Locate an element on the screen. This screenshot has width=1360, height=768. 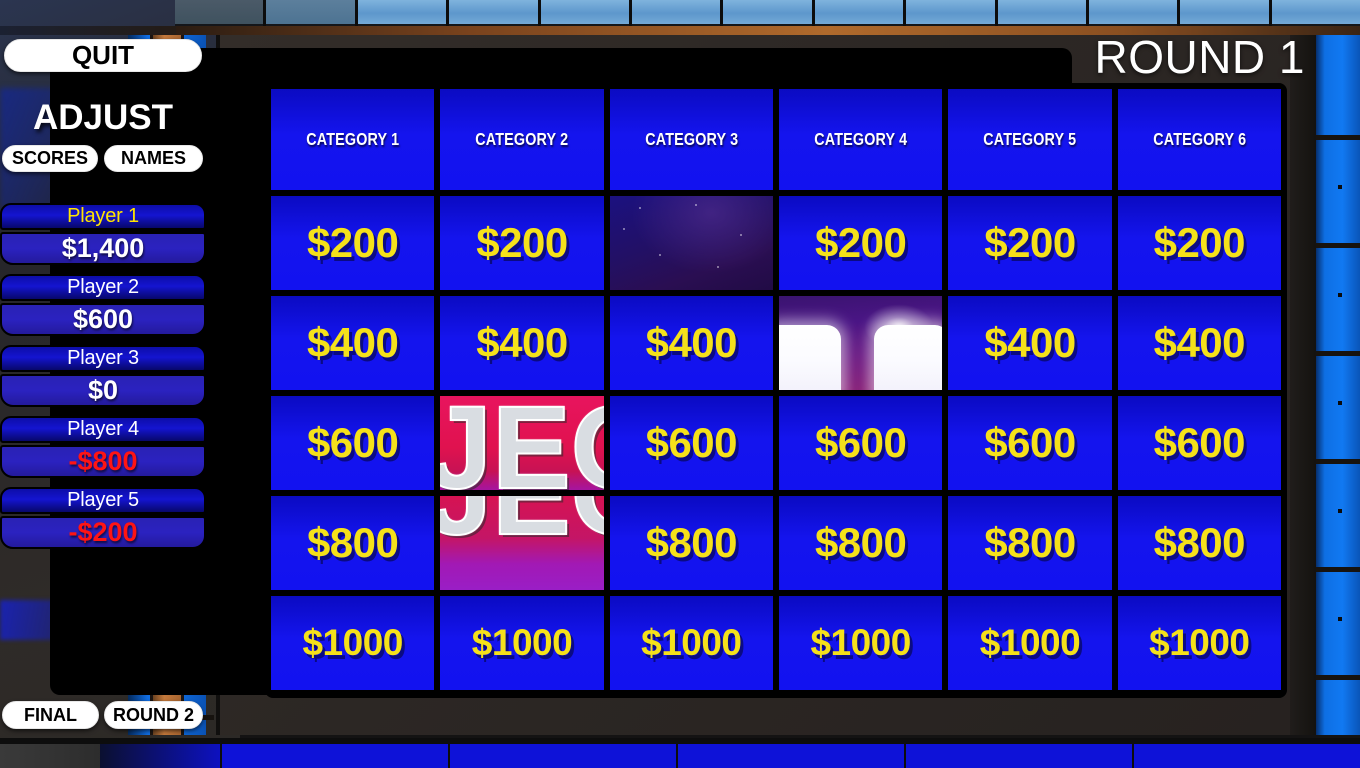
category-label: CATEGORY 2 is located at coordinates (522, 139).